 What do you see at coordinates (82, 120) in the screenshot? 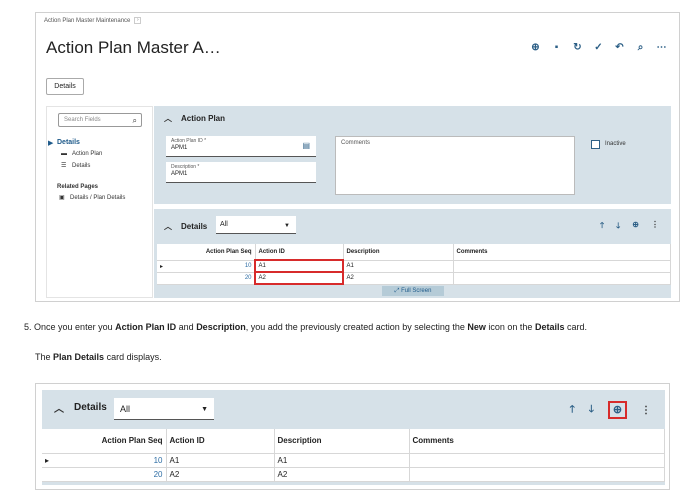
I see `search-placeholder: Search Fields` at bounding box center [82, 120].